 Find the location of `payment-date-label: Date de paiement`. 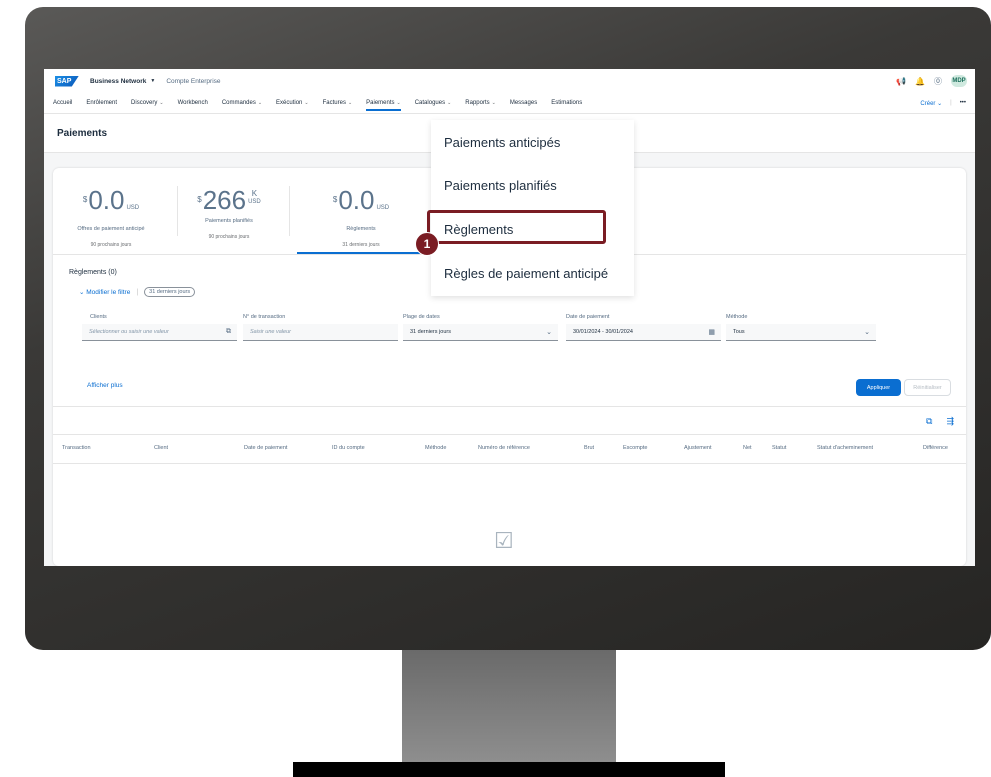

payment-date-label: Date de paiement is located at coordinates (588, 317).